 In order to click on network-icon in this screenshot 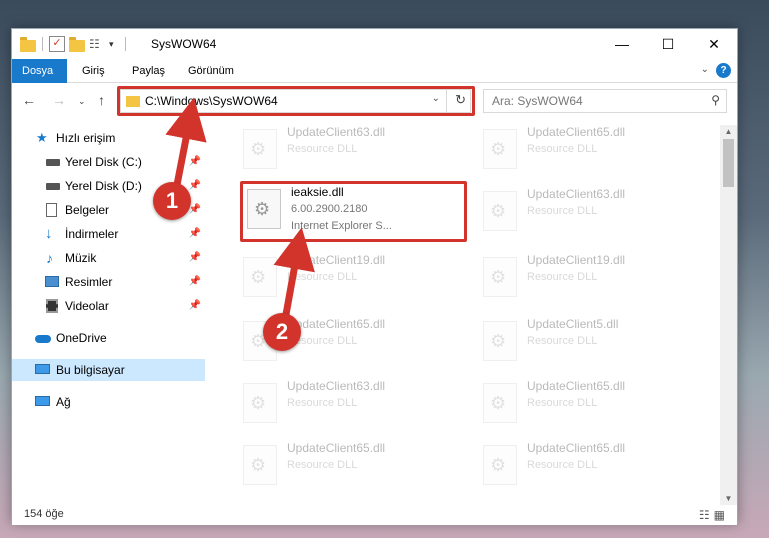, I will do `click(42, 401)`.